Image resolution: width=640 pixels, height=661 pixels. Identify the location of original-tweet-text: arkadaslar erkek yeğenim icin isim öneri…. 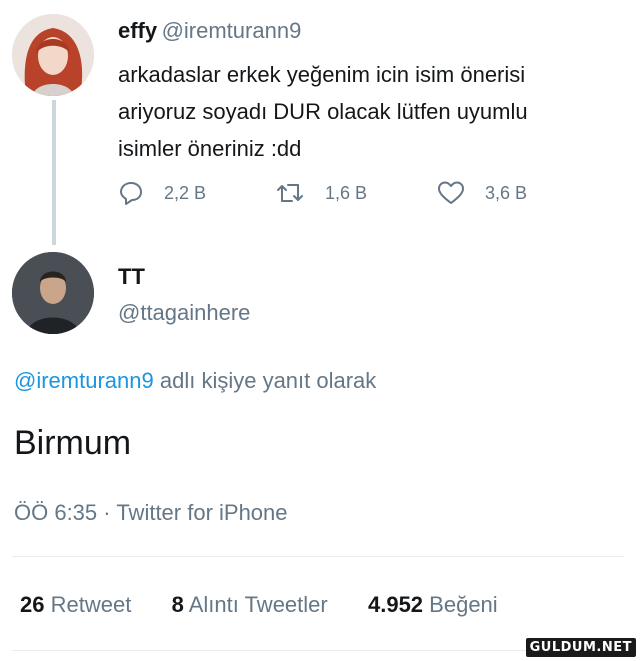
(373, 111).